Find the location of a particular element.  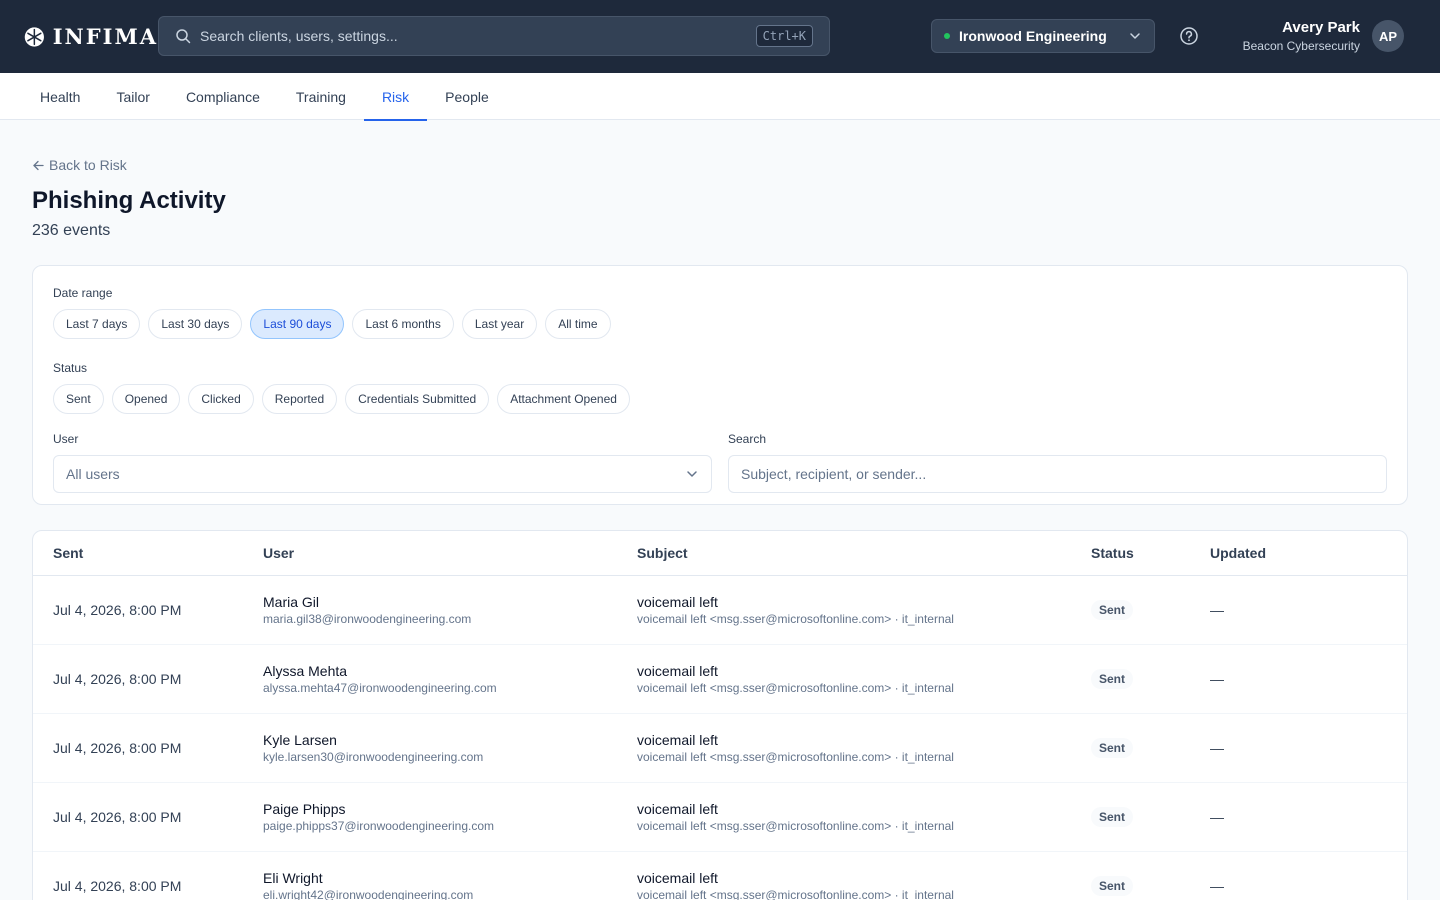

header-updated: Updated is located at coordinates (1308, 553).